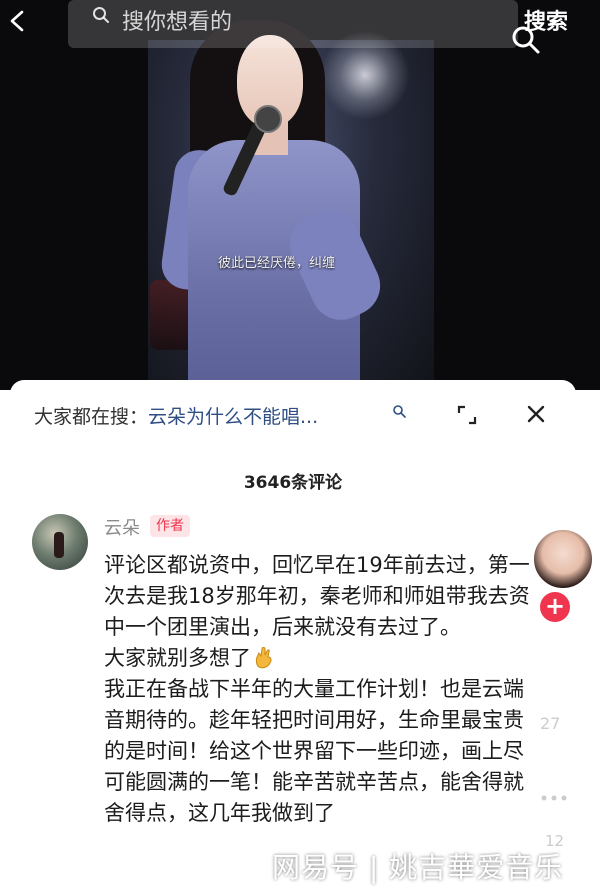  I want to click on like-count: 27, so click(550, 723).